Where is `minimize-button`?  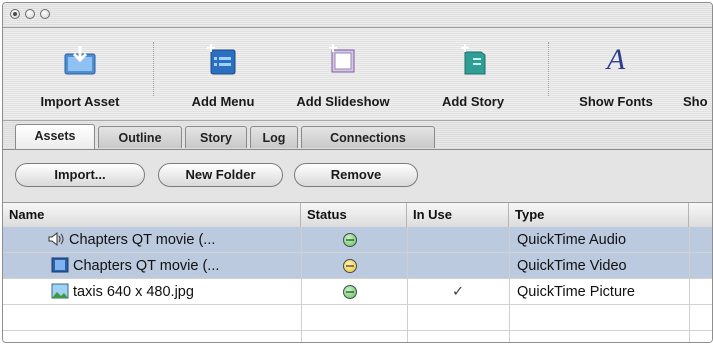
minimize-button is located at coordinates (30, 14).